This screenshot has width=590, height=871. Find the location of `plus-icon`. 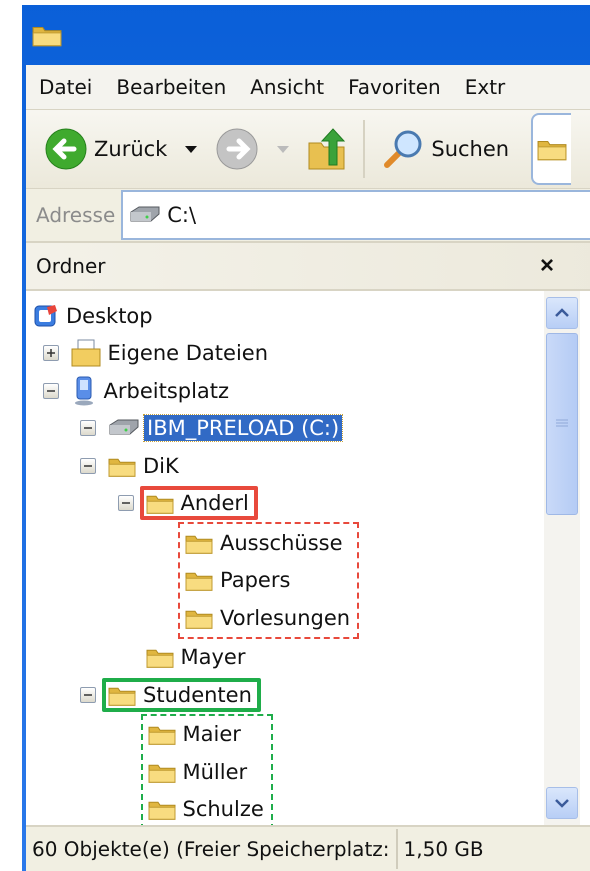

plus-icon is located at coordinates (50, 353).